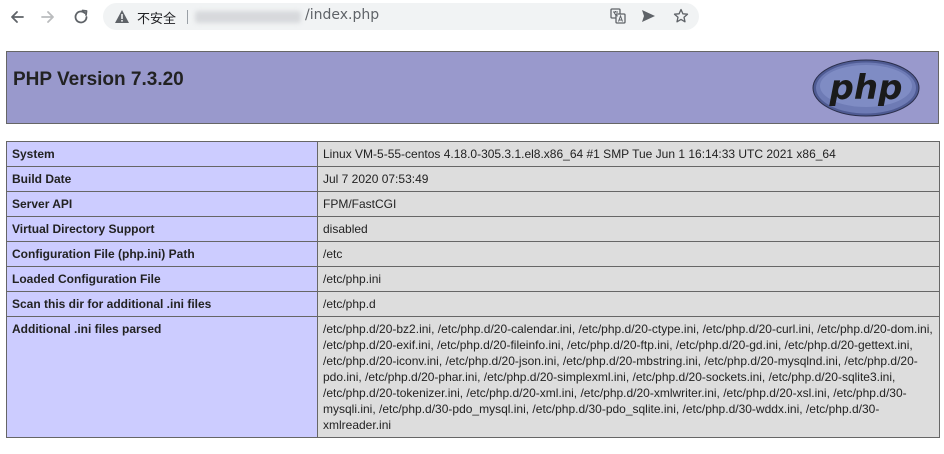 The image size is (944, 454). Describe the element at coordinates (648, 16) in the screenshot. I see `send-icon` at that location.